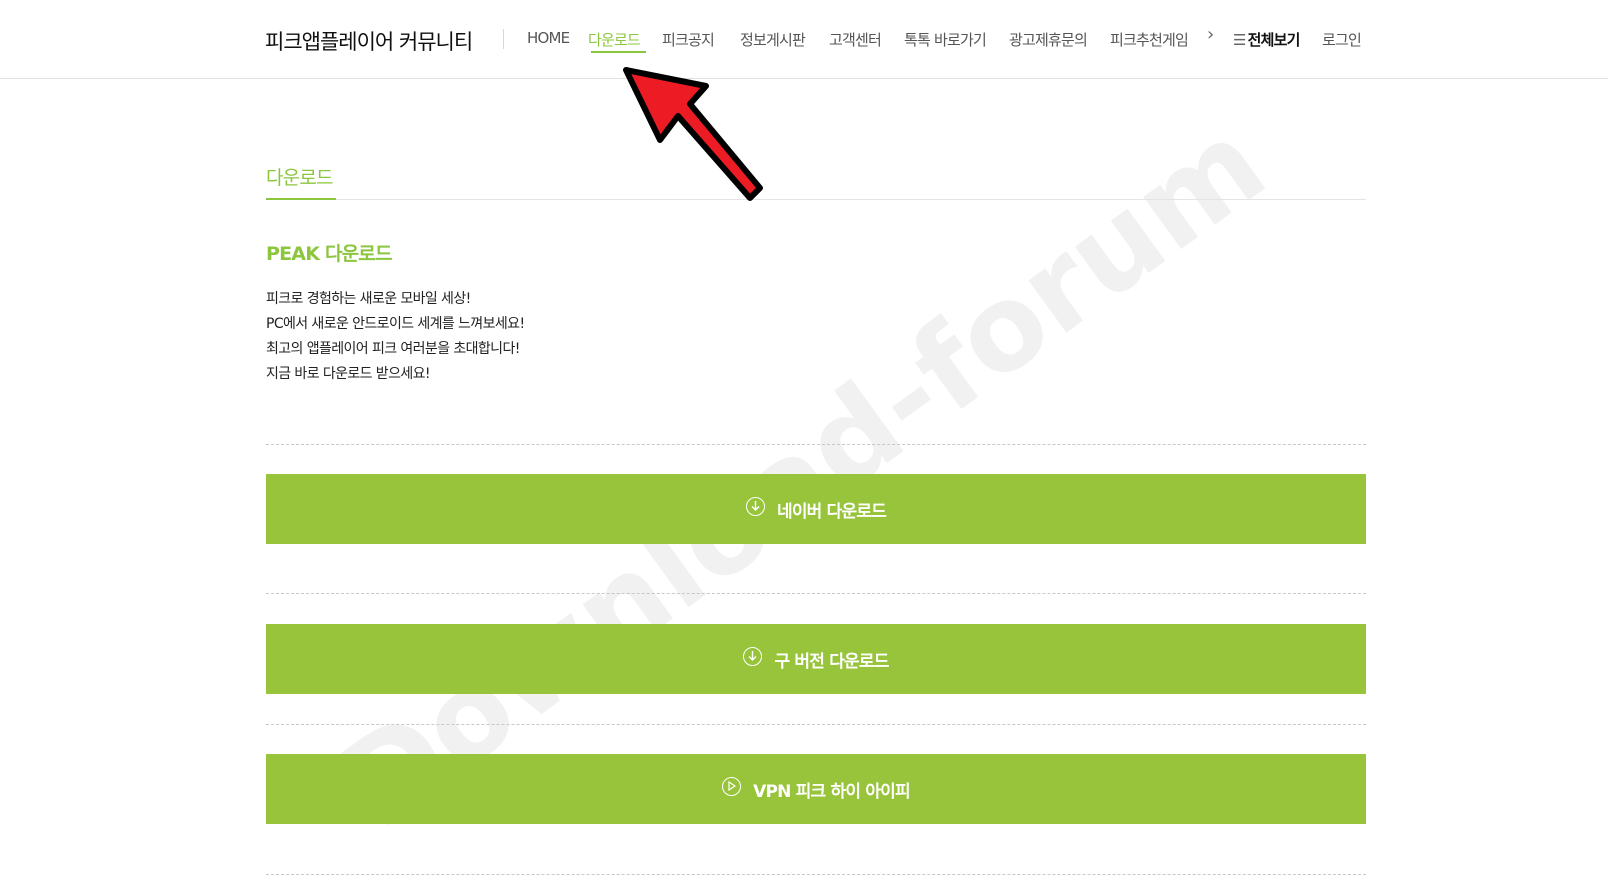  Describe the element at coordinates (503, 39) in the screenshot. I see `title-divider` at that location.